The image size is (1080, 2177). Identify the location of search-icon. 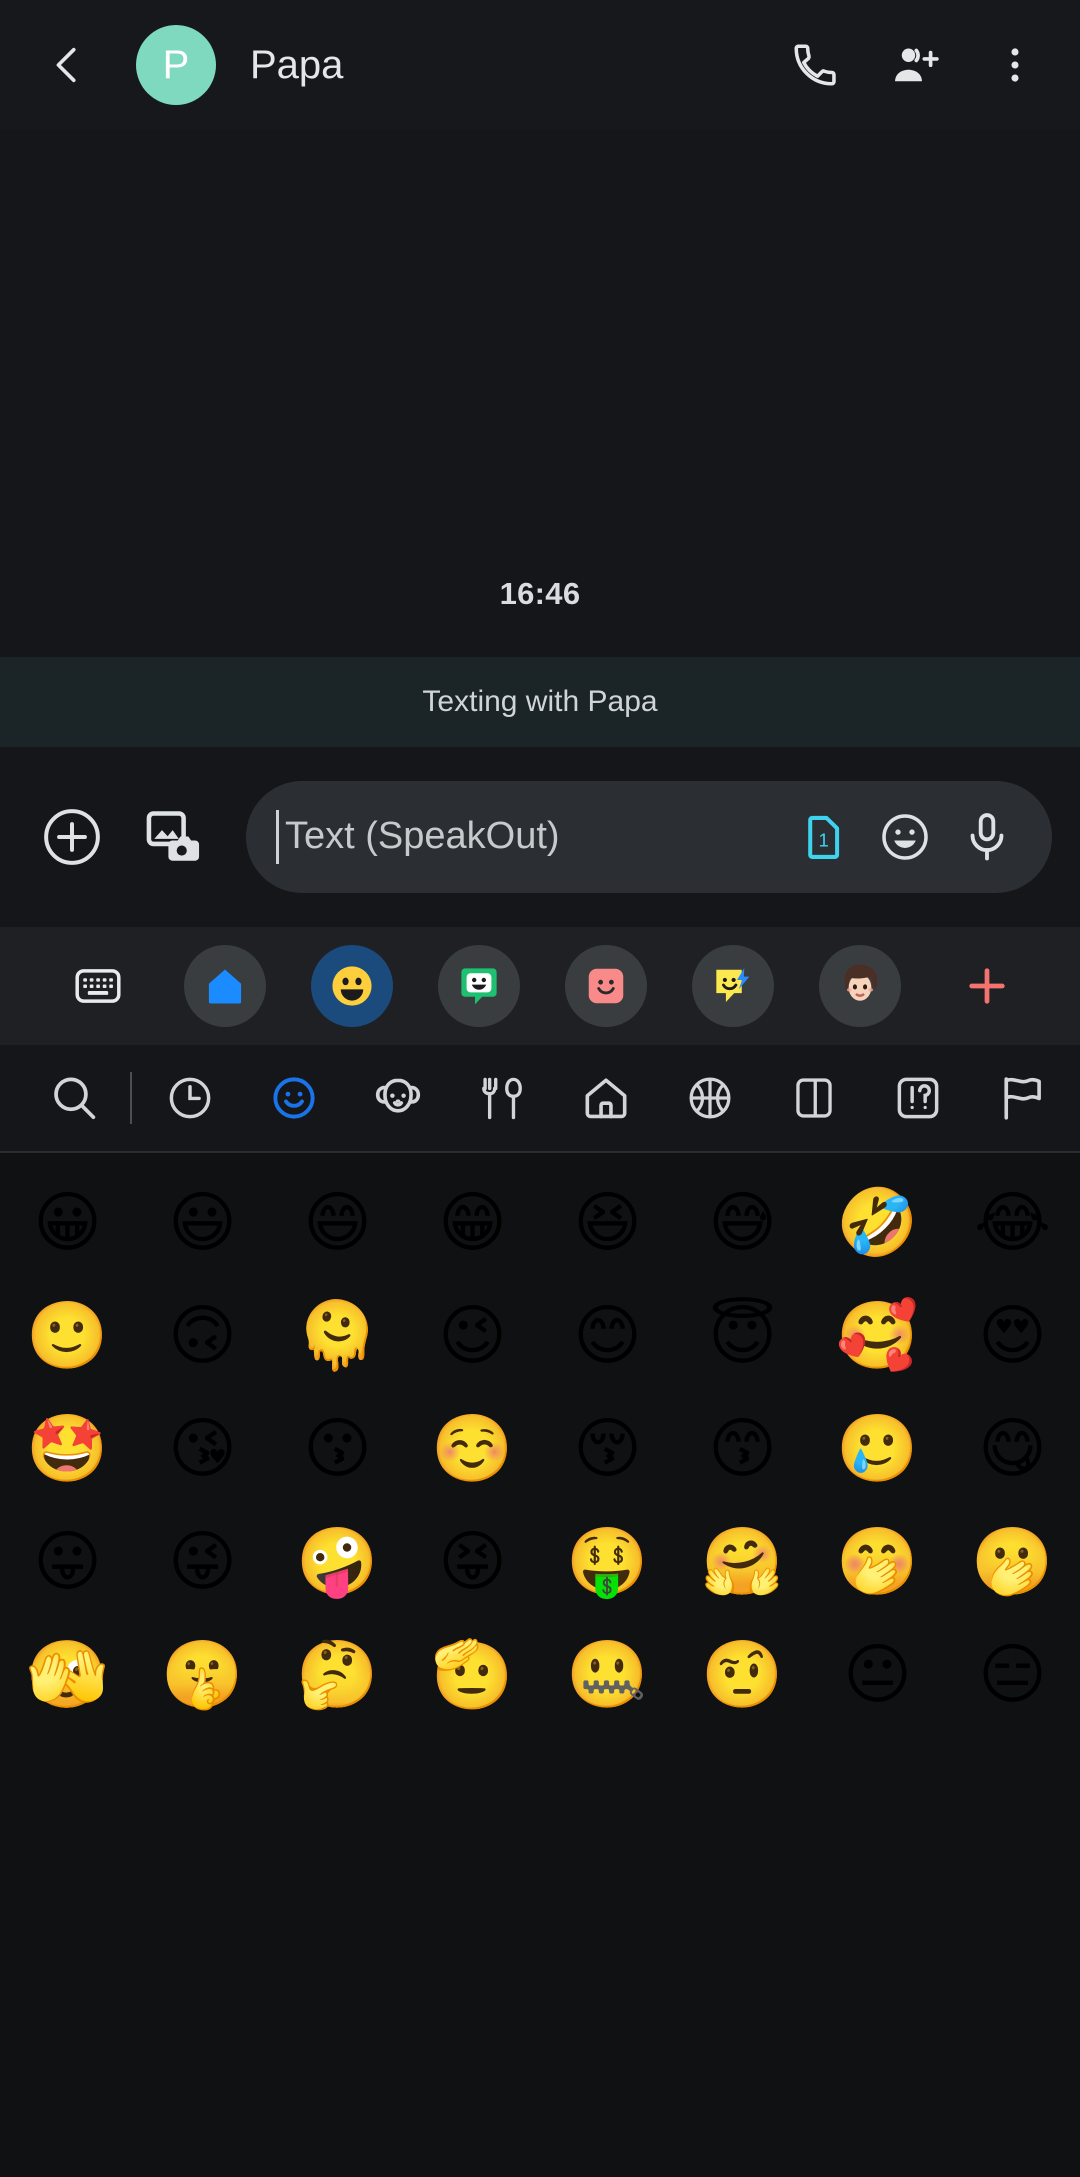
(75, 1097).